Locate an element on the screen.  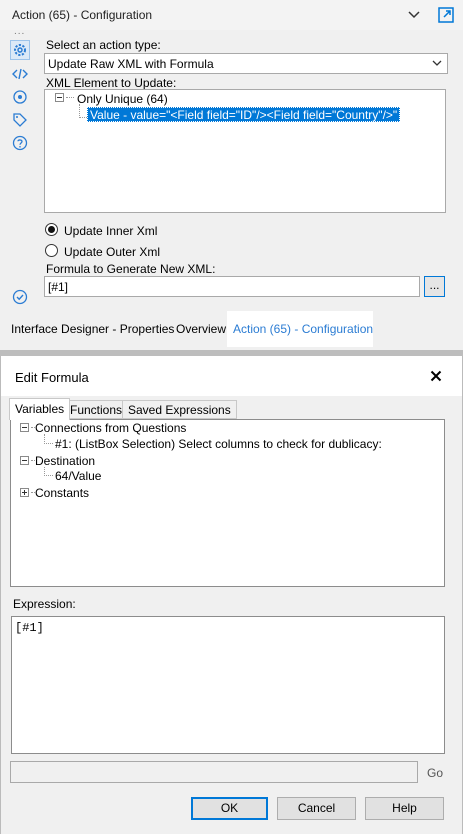
tab-interface-designer: Interface Designer - Properties is located at coordinates (92, 329).